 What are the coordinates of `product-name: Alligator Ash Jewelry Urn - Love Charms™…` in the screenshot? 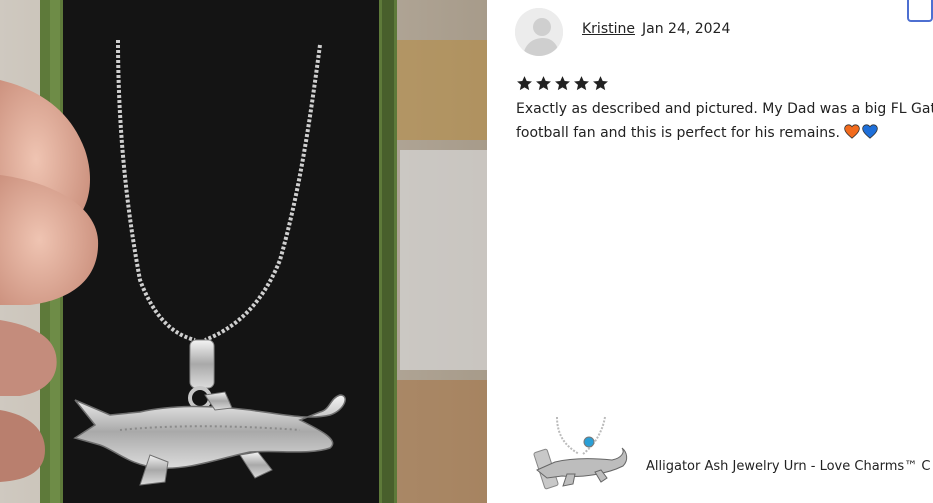 It's located at (789, 466).